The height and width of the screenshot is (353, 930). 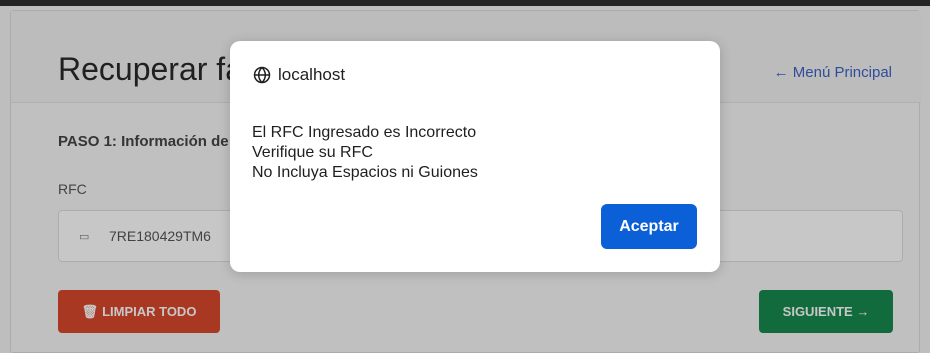 I want to click on dialog-message-line: Verifique su RFC, so click(x=312, y=152).